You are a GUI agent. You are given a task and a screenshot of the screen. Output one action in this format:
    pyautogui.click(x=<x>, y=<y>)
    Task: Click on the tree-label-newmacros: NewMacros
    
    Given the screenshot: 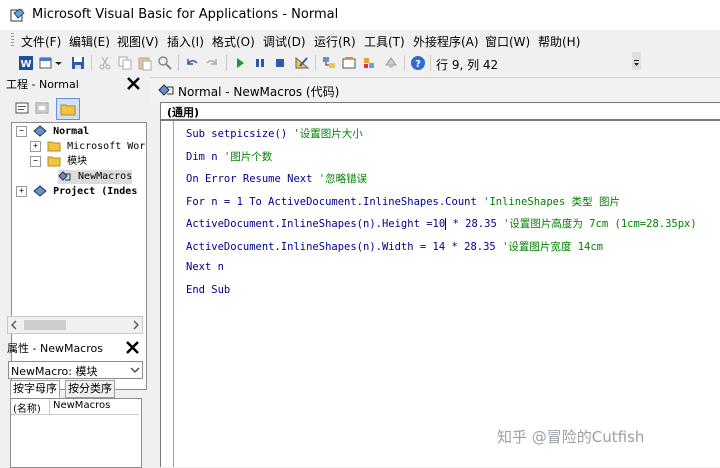 What is the action you would take?
    pyautogui.click(x=105, y=176)
    